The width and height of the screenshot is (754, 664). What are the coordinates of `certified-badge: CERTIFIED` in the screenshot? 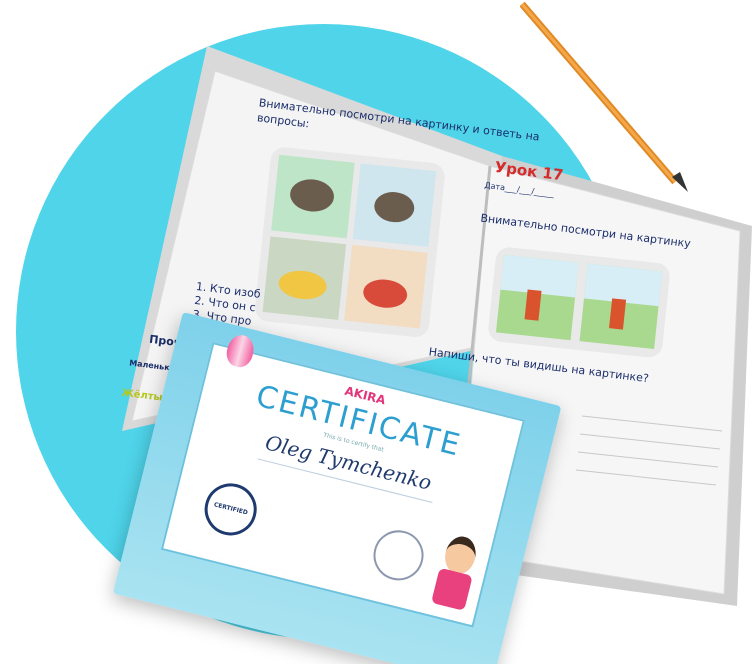 It's located at (231, 509).